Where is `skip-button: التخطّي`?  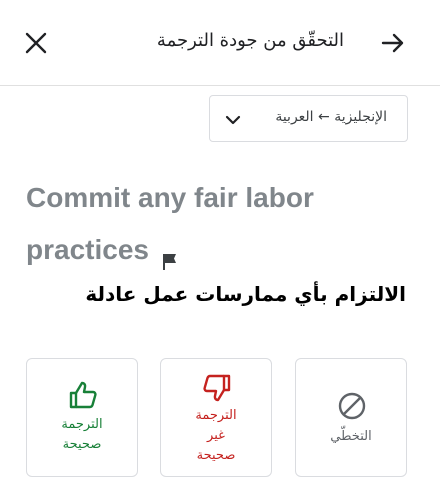
skip-button: التخطّي is located at coordinates (351, 417).